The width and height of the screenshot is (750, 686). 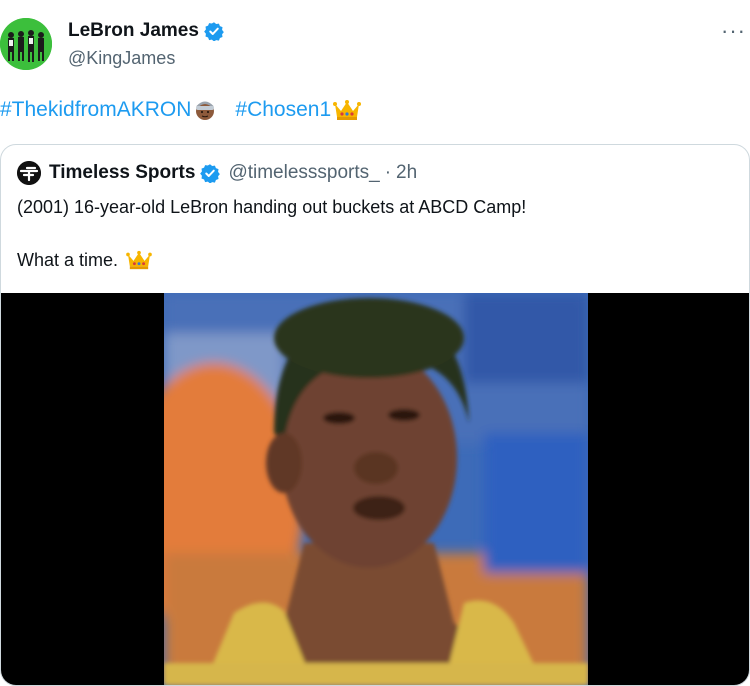 What do you see at coordinates (133, 31) in the screenshot?
I see `author-name: LeBron James` at bounding box center [133, 31].